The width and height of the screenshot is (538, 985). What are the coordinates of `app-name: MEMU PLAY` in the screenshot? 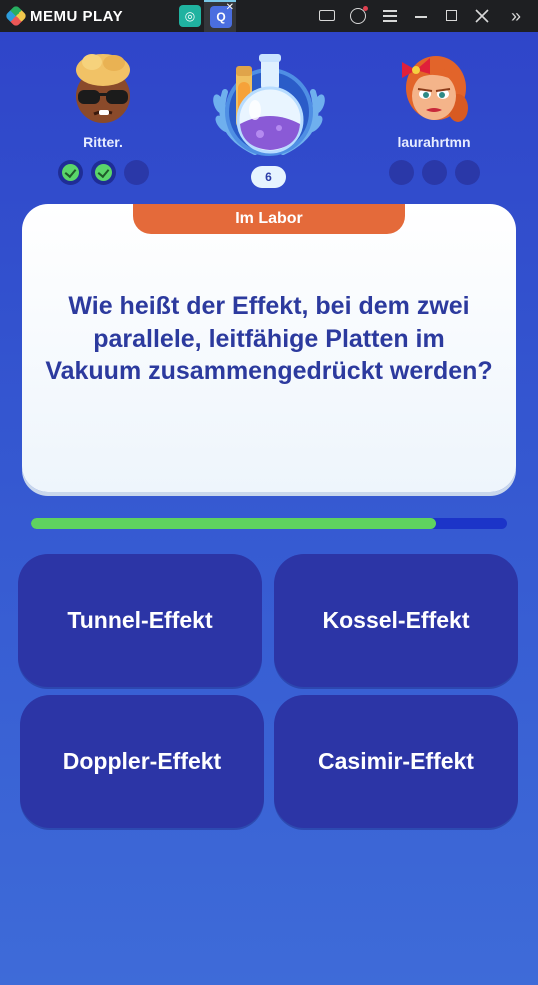 It's located at (77, 16).